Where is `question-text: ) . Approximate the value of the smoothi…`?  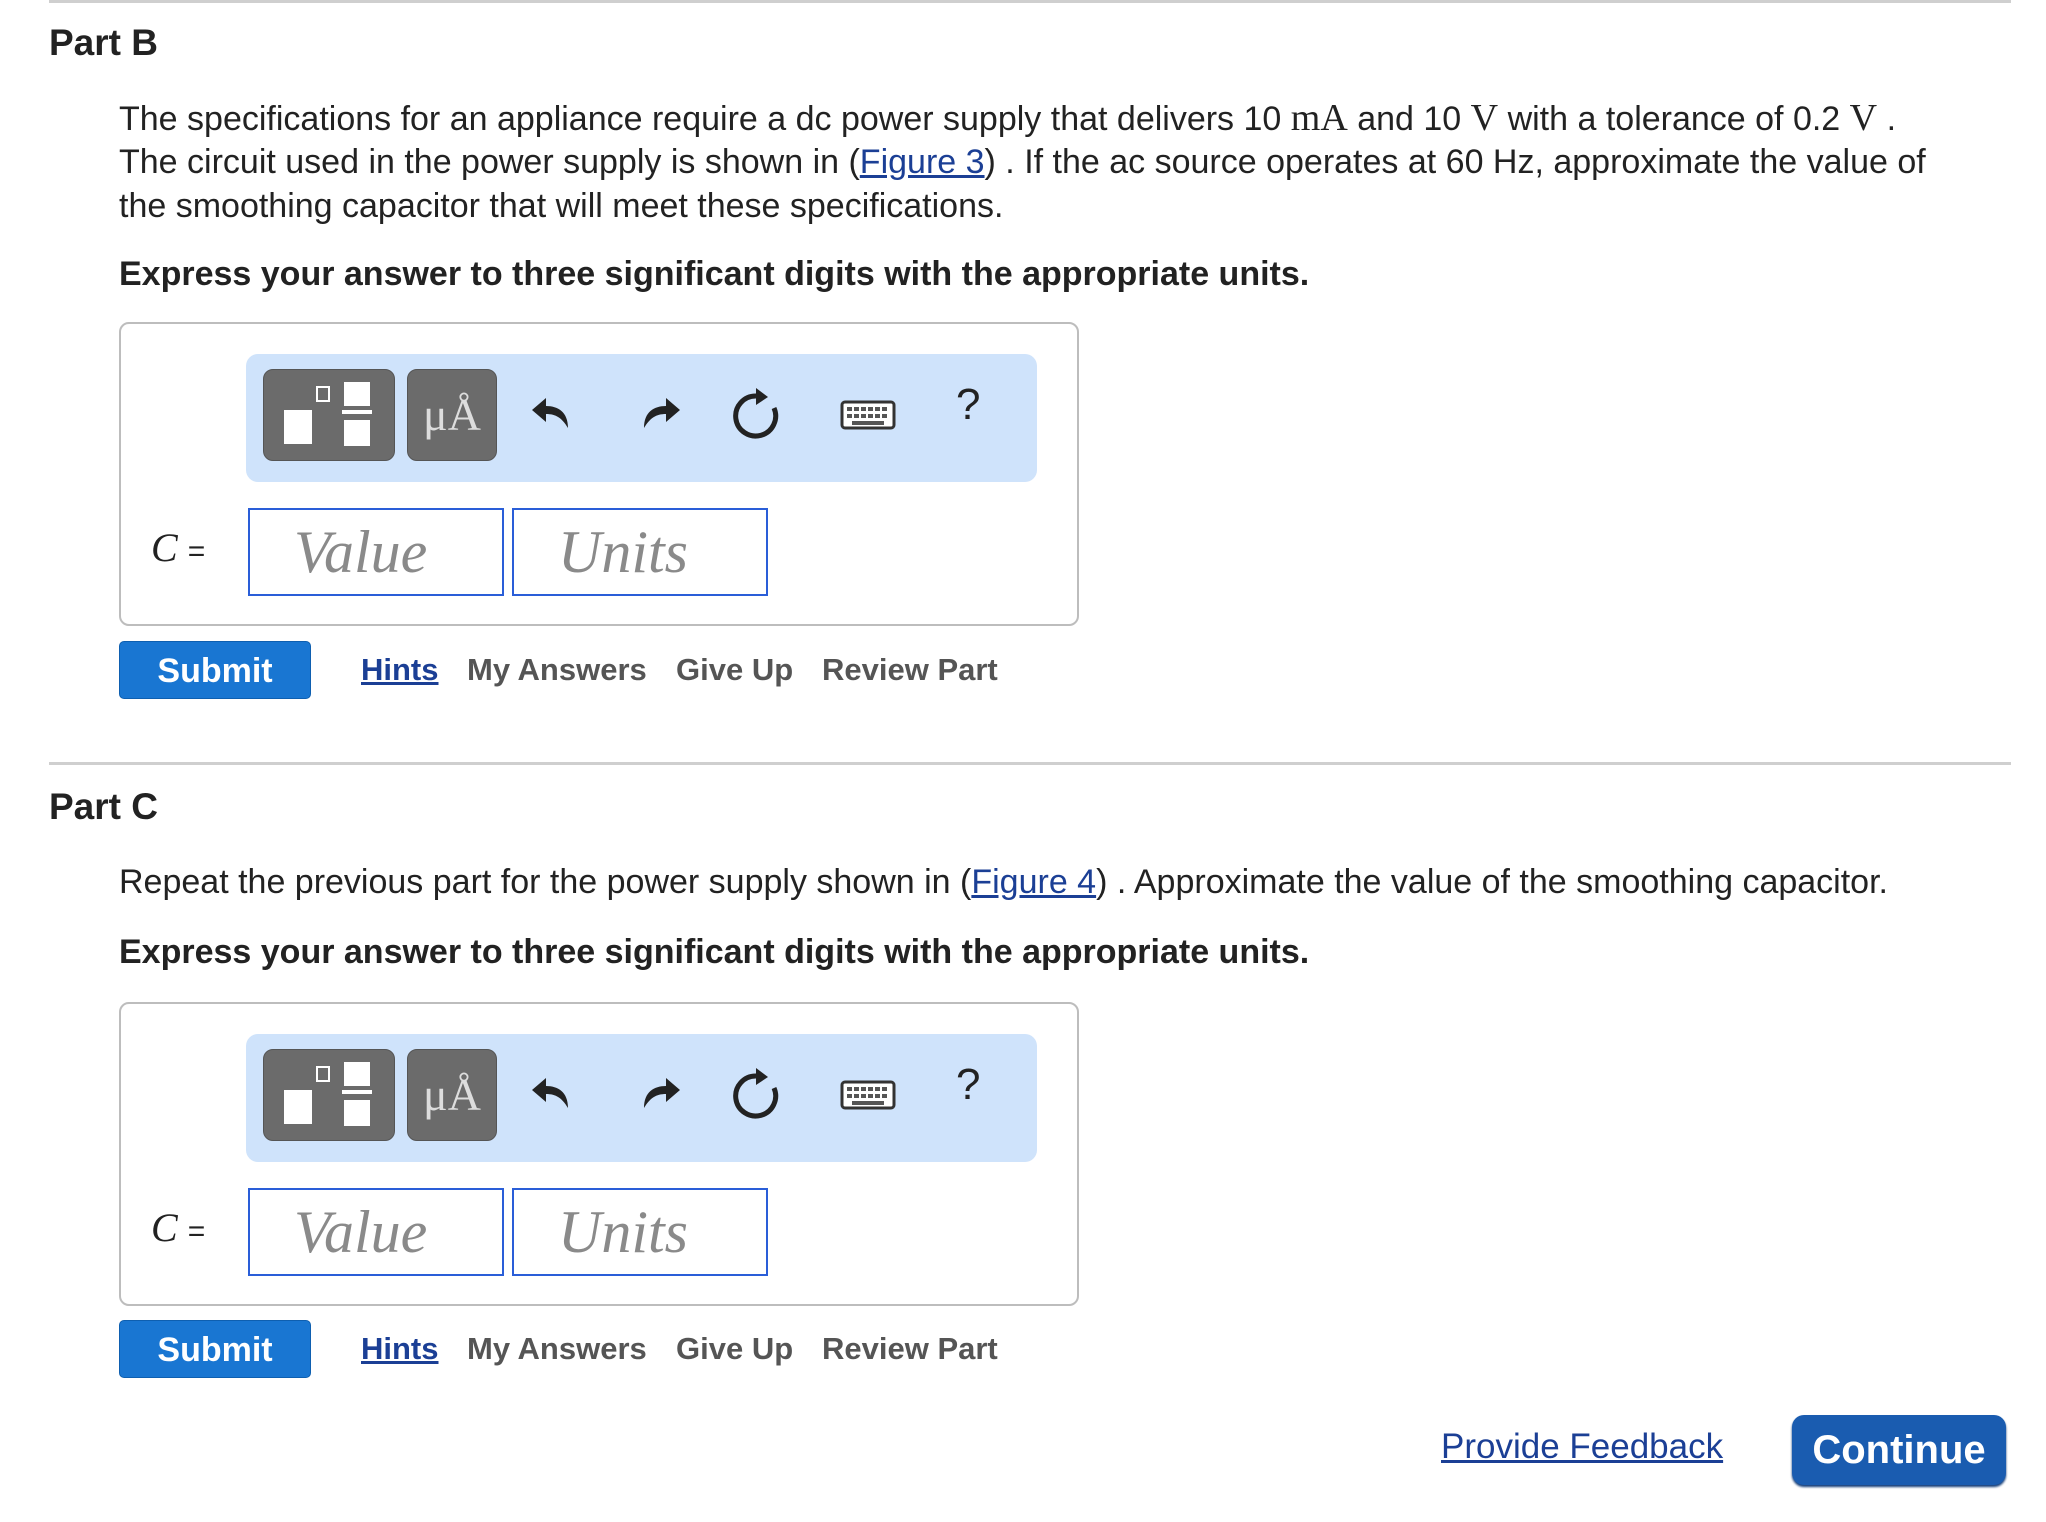
question-text: ) . Approximate the value of the smoothi… is located at coordinates (1492, 882).